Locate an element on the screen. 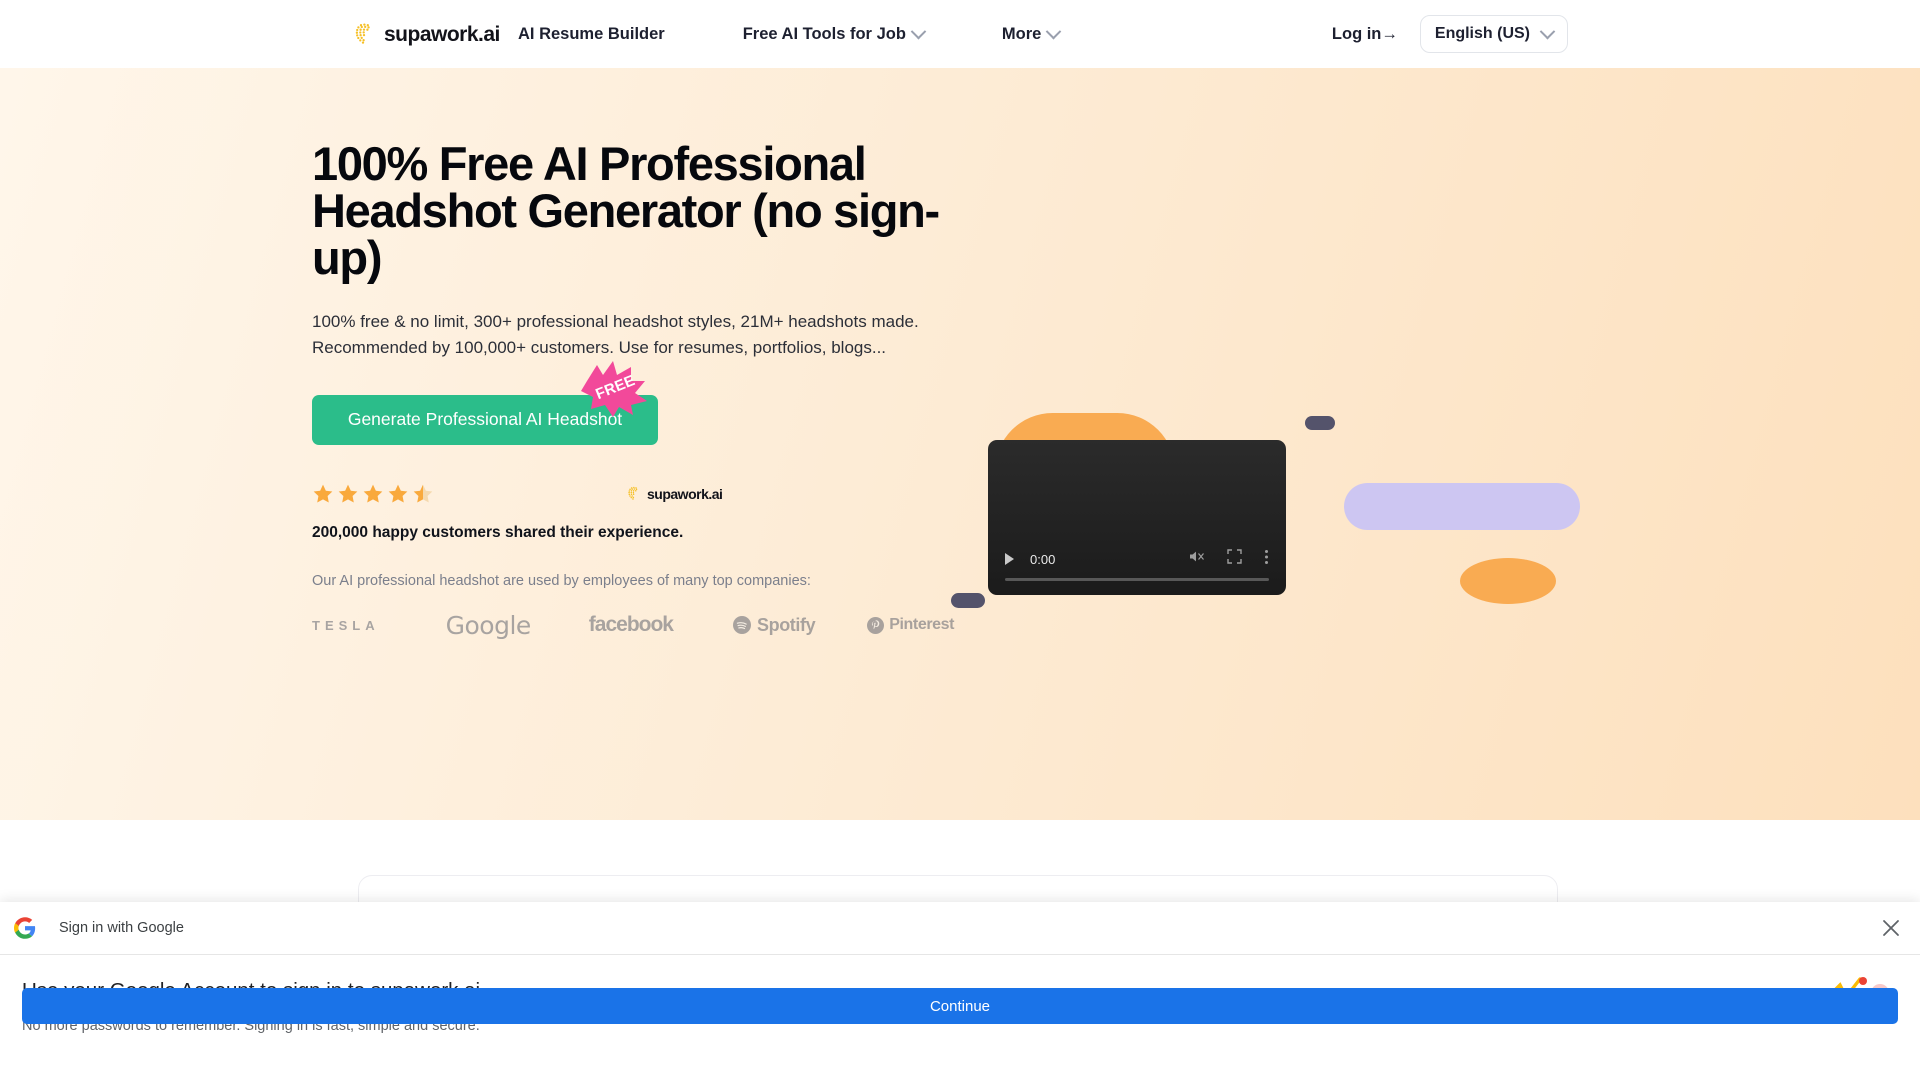  brand-logo: supawork.ai is located at coordinates (426, 34).